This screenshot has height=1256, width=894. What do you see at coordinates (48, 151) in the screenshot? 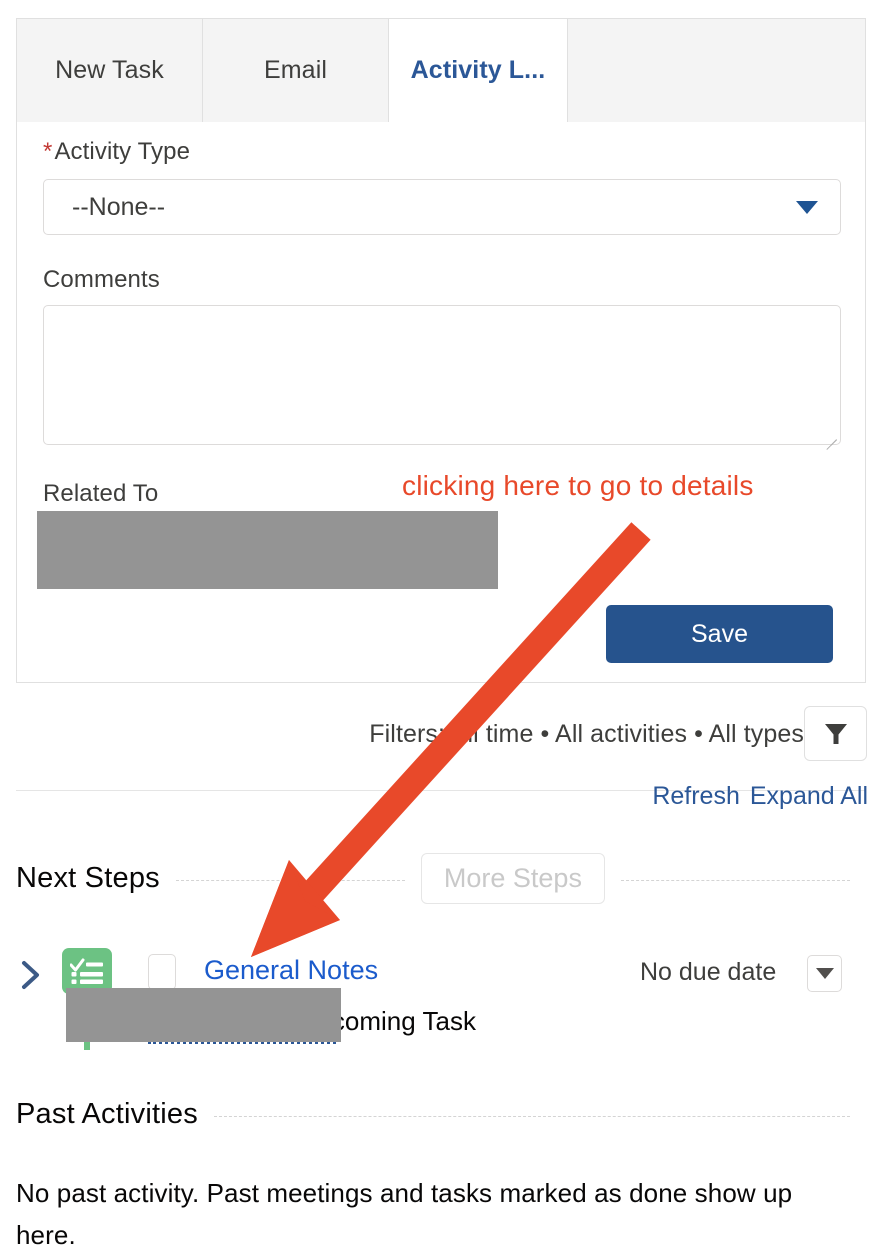
I see `required-asterisk-icon: *` at bounding box center [48, 151].